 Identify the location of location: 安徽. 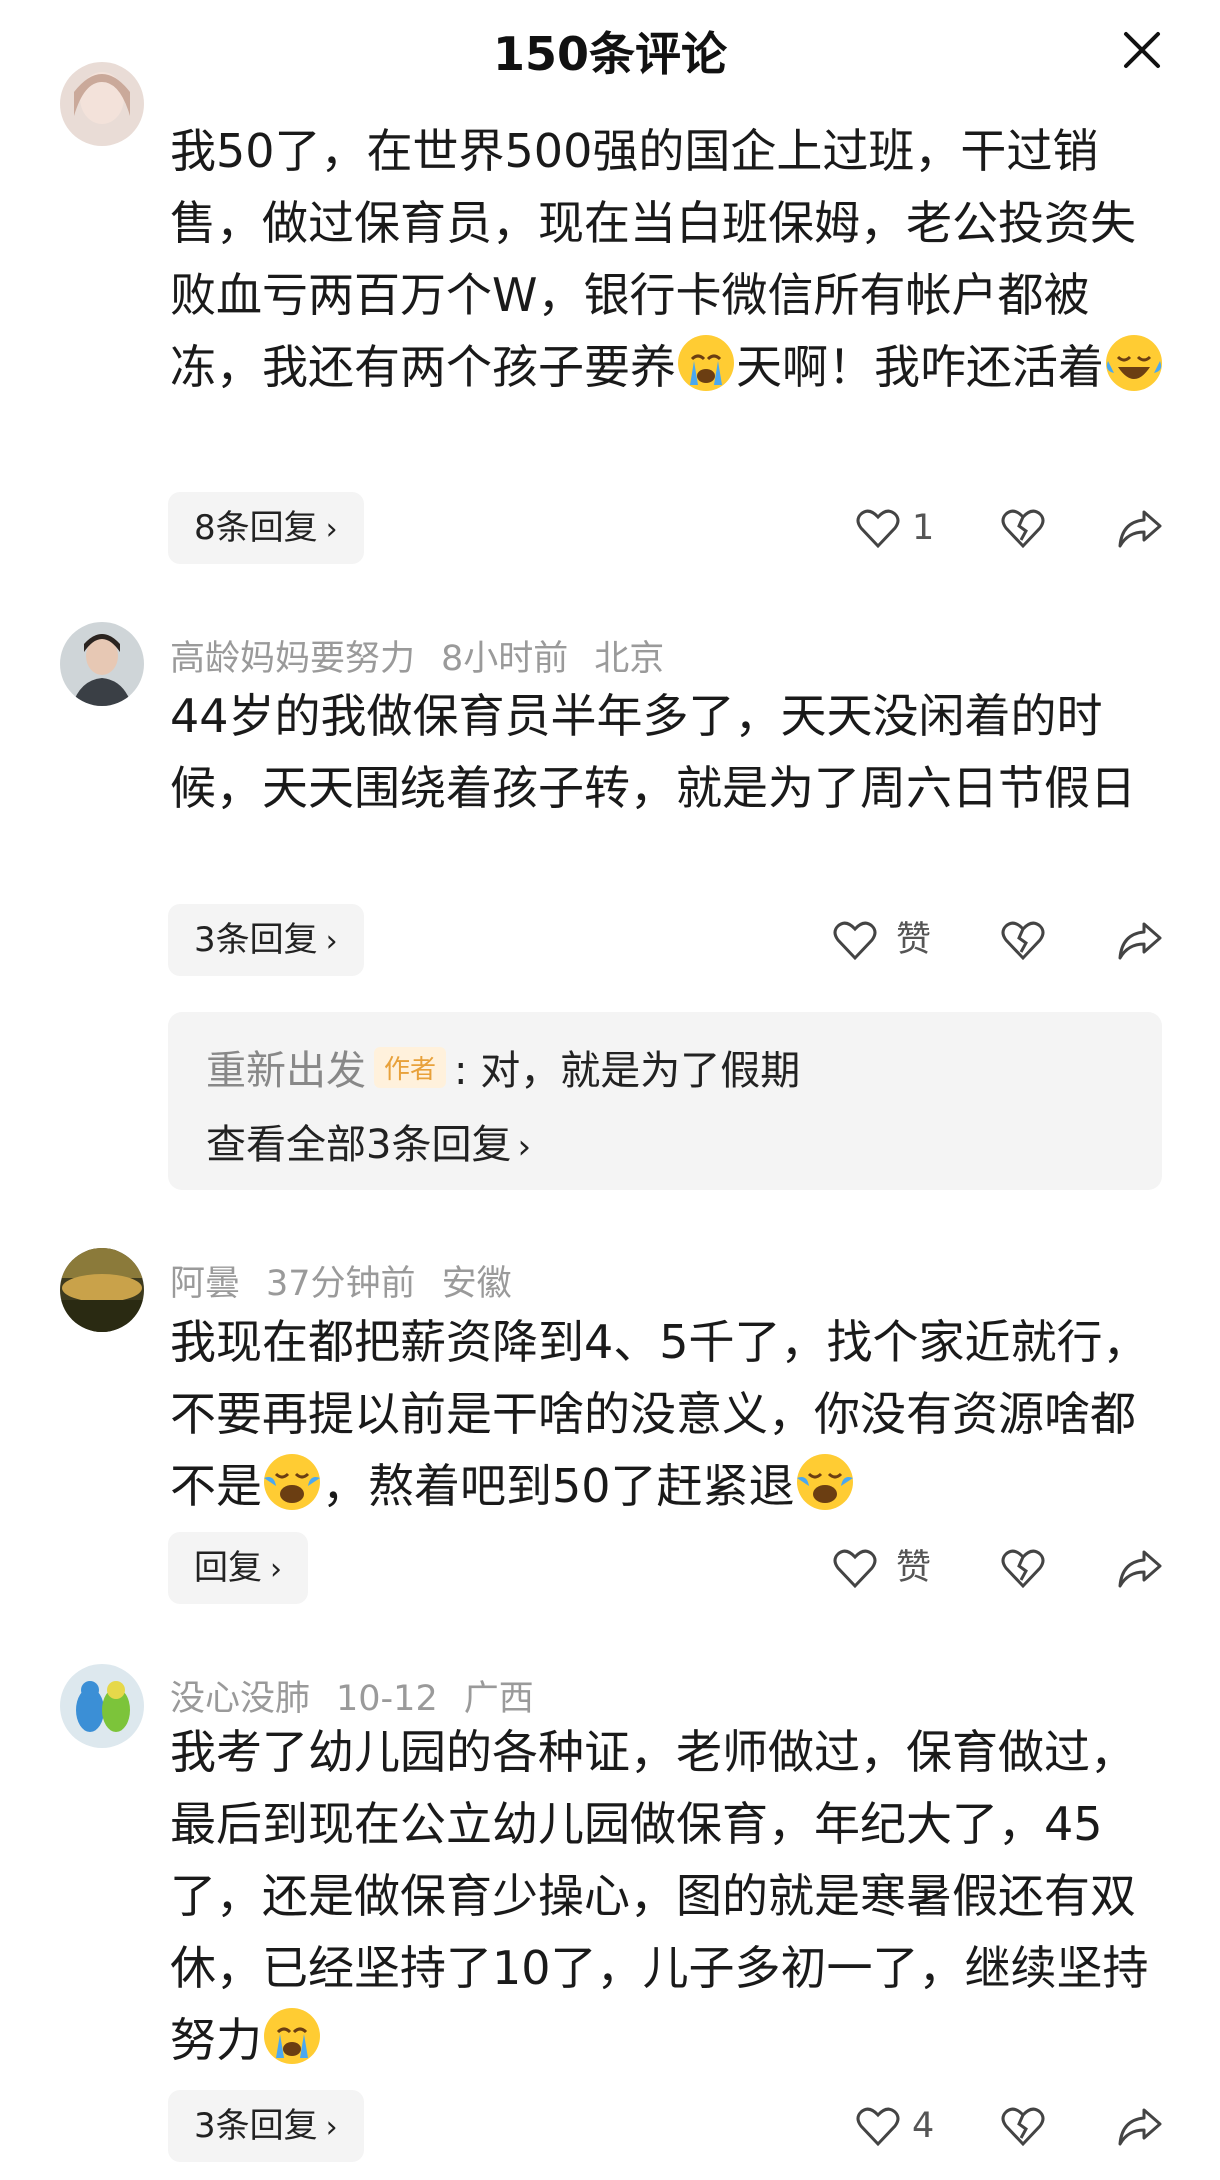
(476, 1284).